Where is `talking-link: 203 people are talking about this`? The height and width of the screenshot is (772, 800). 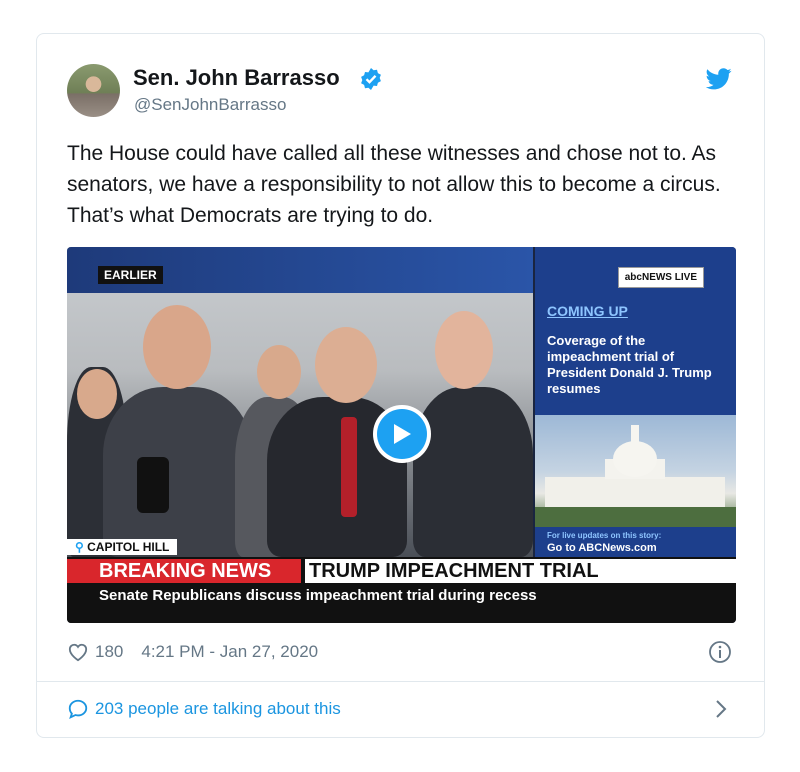 talking-link: 203 people are talking about this is located at coordinates (204, 709).